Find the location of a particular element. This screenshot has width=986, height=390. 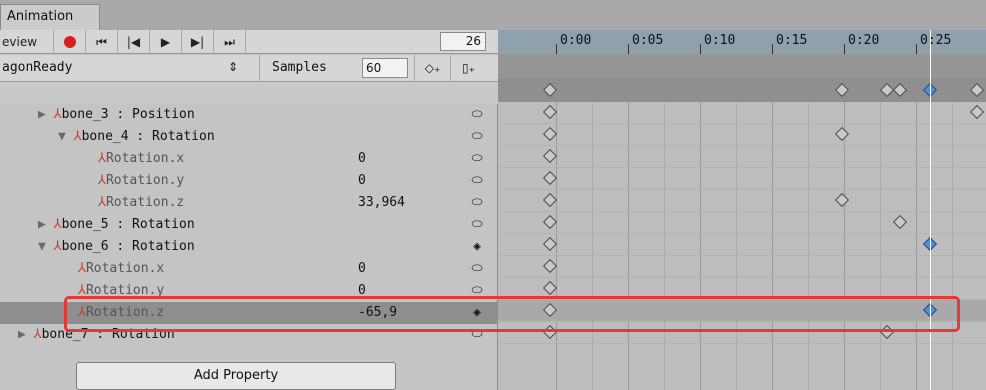

window-tab-bar: Animation is located at coordinates (493, 15).